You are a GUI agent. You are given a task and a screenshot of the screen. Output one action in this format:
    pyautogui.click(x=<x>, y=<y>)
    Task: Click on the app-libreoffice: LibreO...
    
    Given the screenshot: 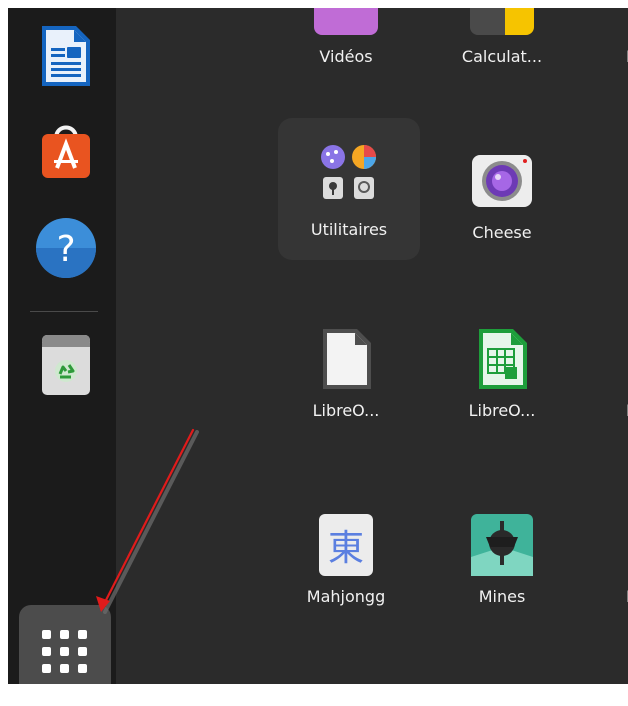 What is the action you would take?
    pyautogui.click(x=346, y=370)
    